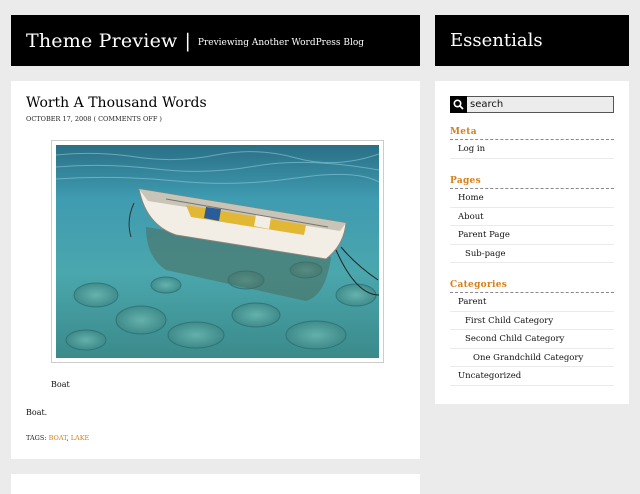  Describe the element at coordinates (532, 182) in the screenshot. I see `pages-widget-title: Pages` at that location.